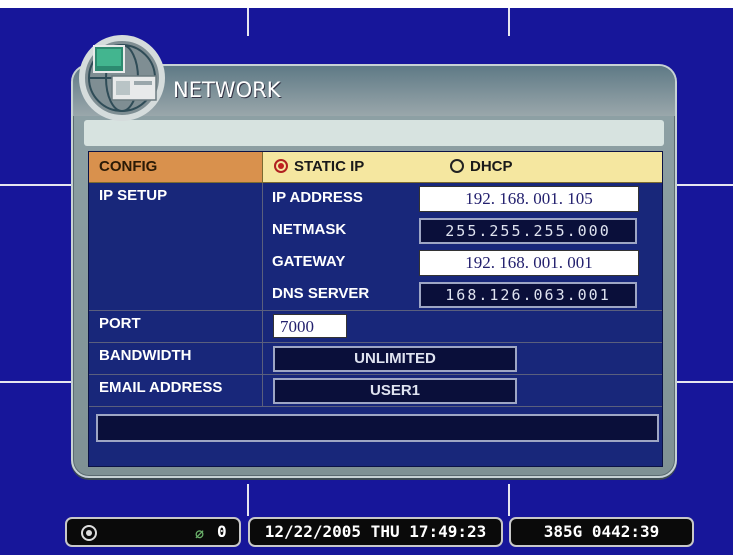 The width and height of the screenshot is (733, 555). What do you see at coordinates (176, 246) in the screenshot?
I see `ip-setup-label: IP SETUP` at bounding box center [176, 246].